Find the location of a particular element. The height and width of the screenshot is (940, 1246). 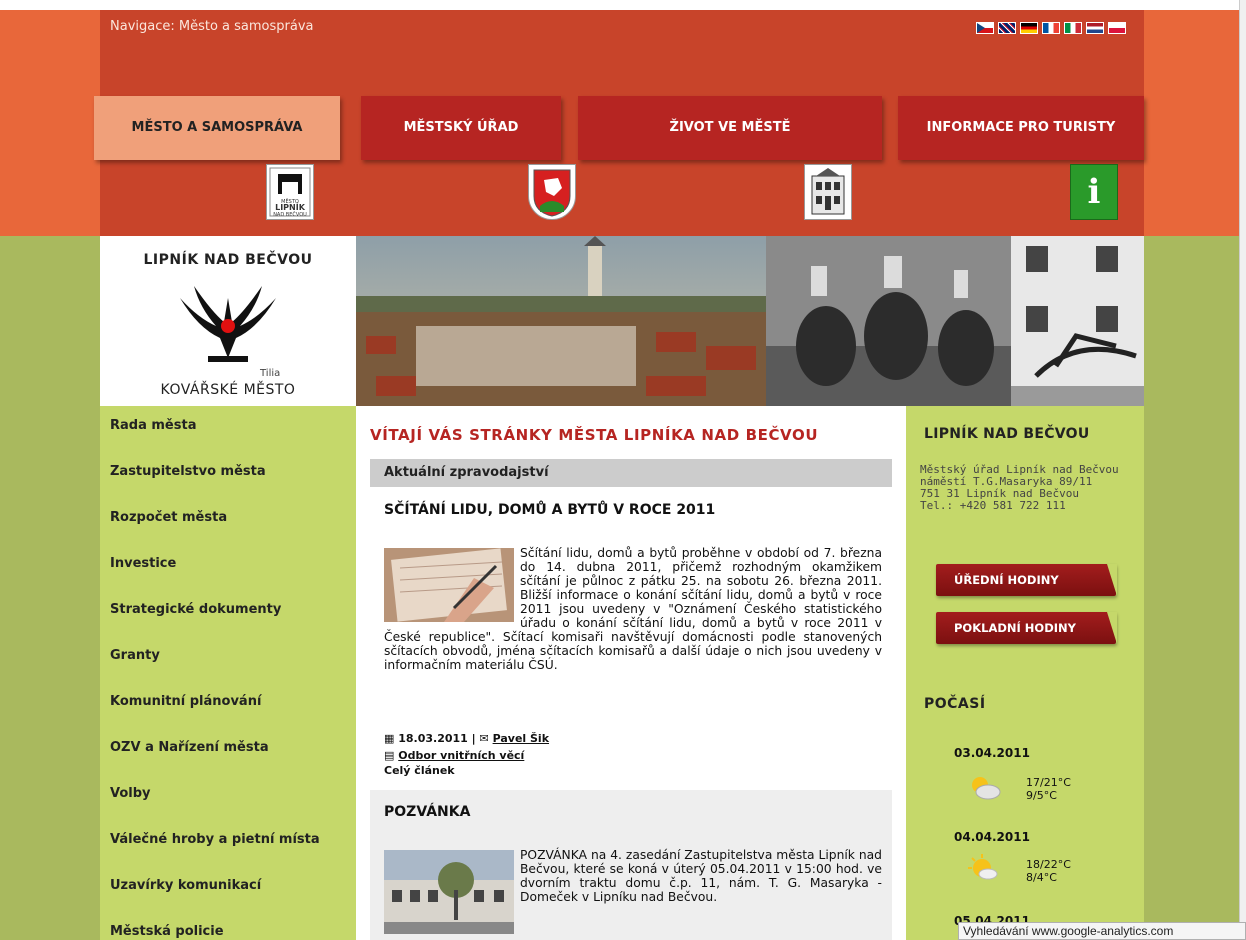

sidebar-item-komunitni-planovani: Komunitní plánování is located at coordinates (228, 705).